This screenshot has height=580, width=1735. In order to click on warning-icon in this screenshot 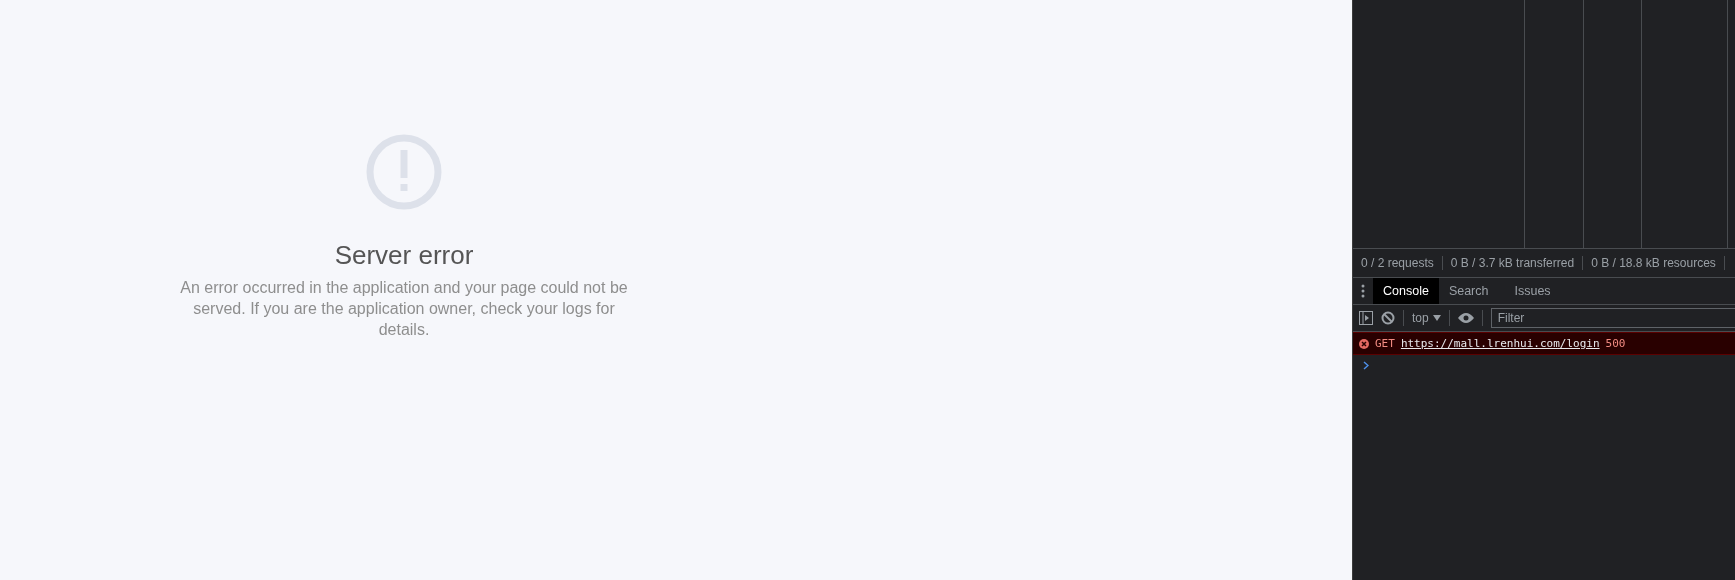, I will do `click(404, 172)`.